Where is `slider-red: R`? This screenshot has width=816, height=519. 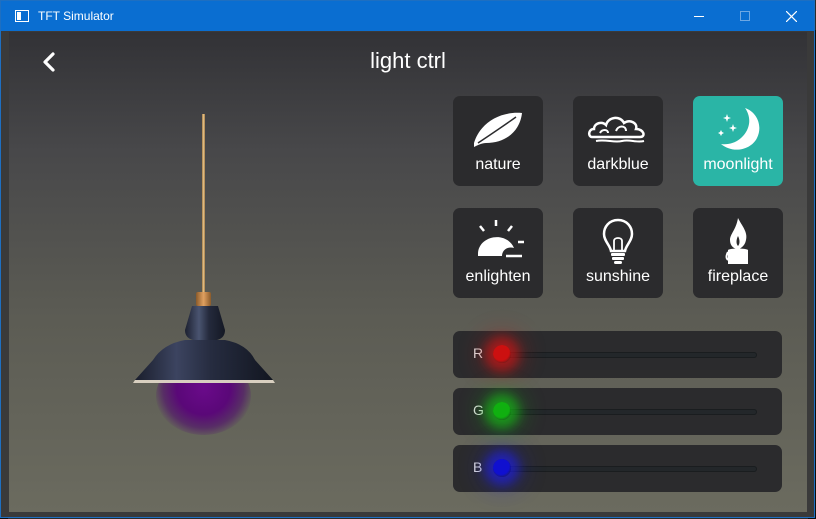 slider-red: R is located at coordinates (617, 354).